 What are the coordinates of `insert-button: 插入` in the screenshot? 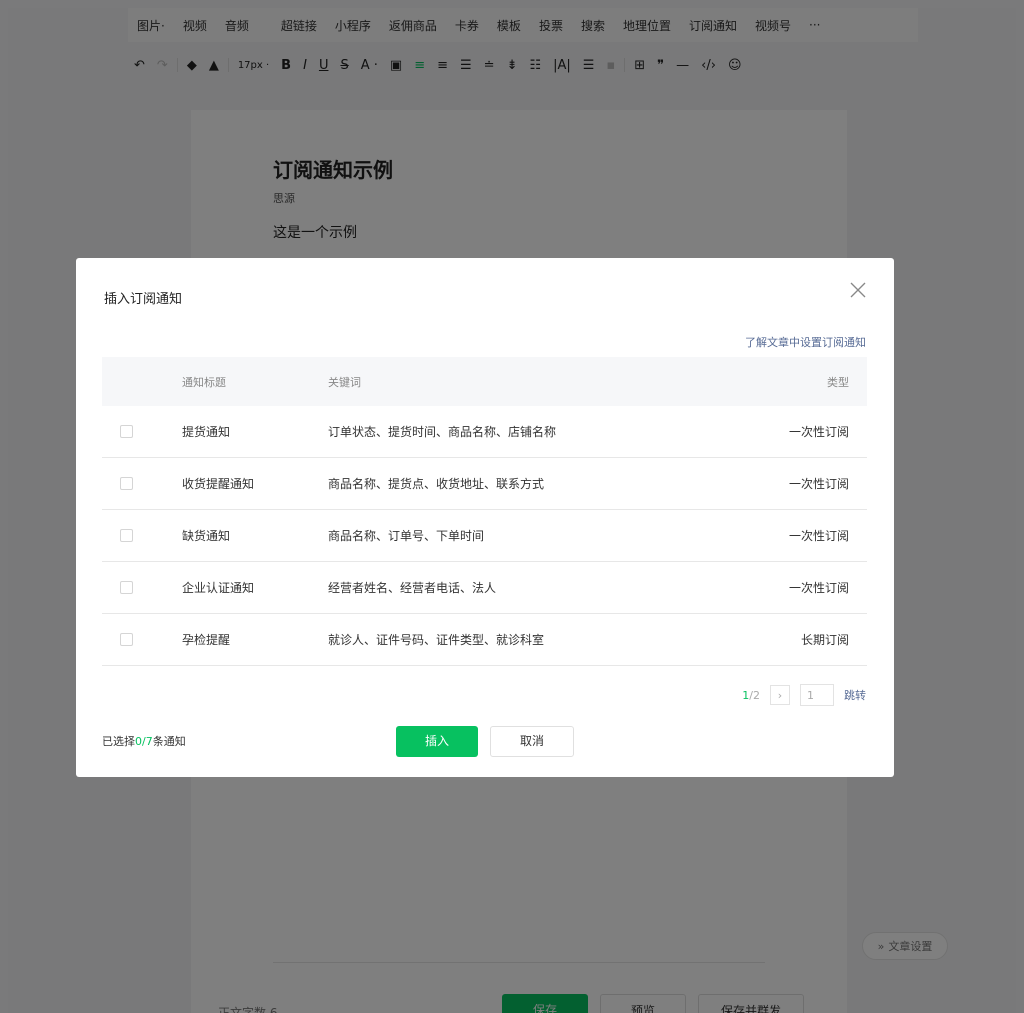 It's located at (437, 741).